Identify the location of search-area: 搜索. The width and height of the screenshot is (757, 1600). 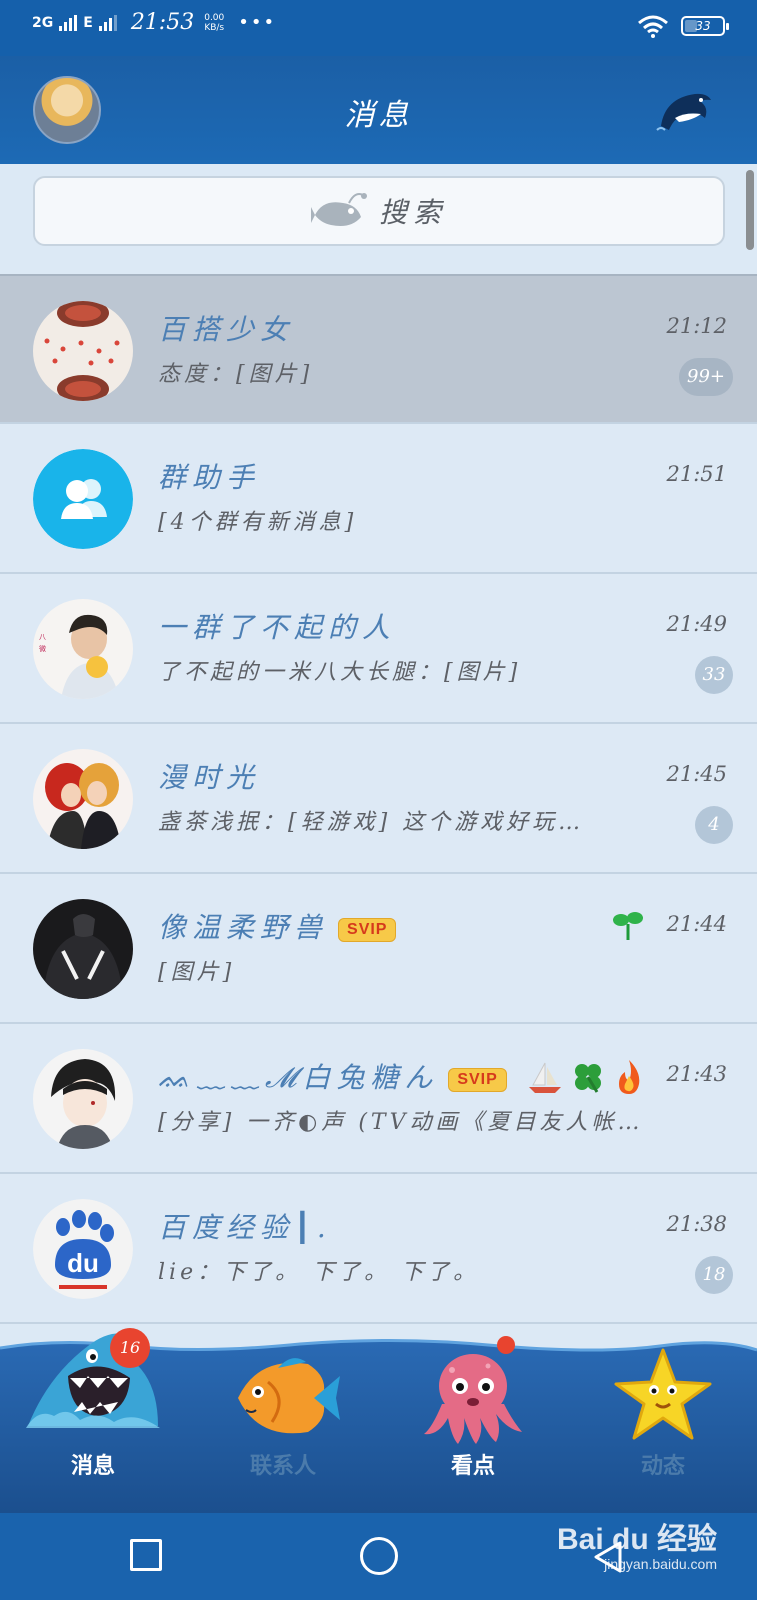
(378, 217).